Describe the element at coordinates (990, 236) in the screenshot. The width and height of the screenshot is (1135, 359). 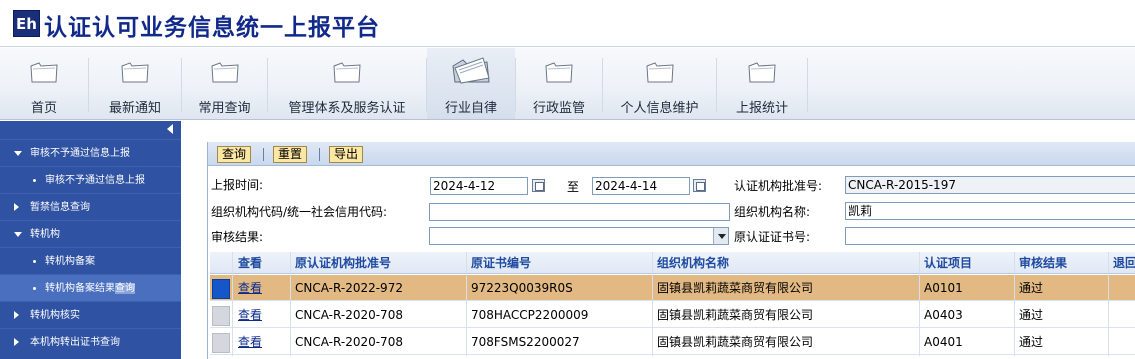
I see `orig-cert-input` at that location.